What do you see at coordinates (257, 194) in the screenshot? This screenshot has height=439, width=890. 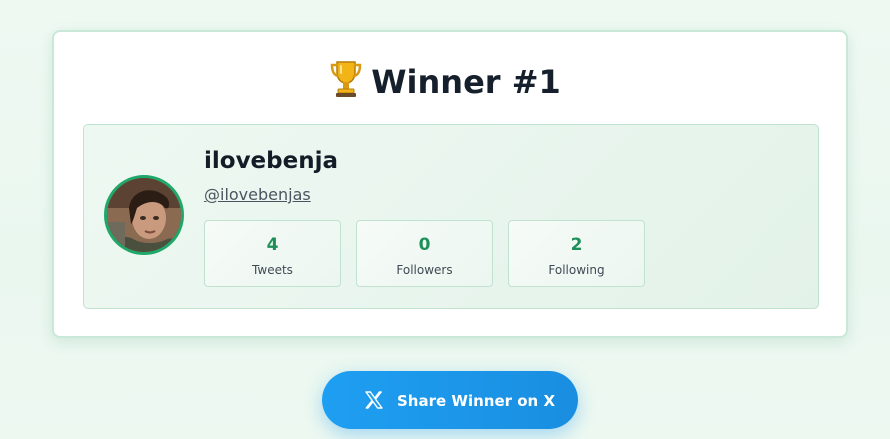 I see `user-handle-link: @ilovebenjas` at bounding box center [257, 194].